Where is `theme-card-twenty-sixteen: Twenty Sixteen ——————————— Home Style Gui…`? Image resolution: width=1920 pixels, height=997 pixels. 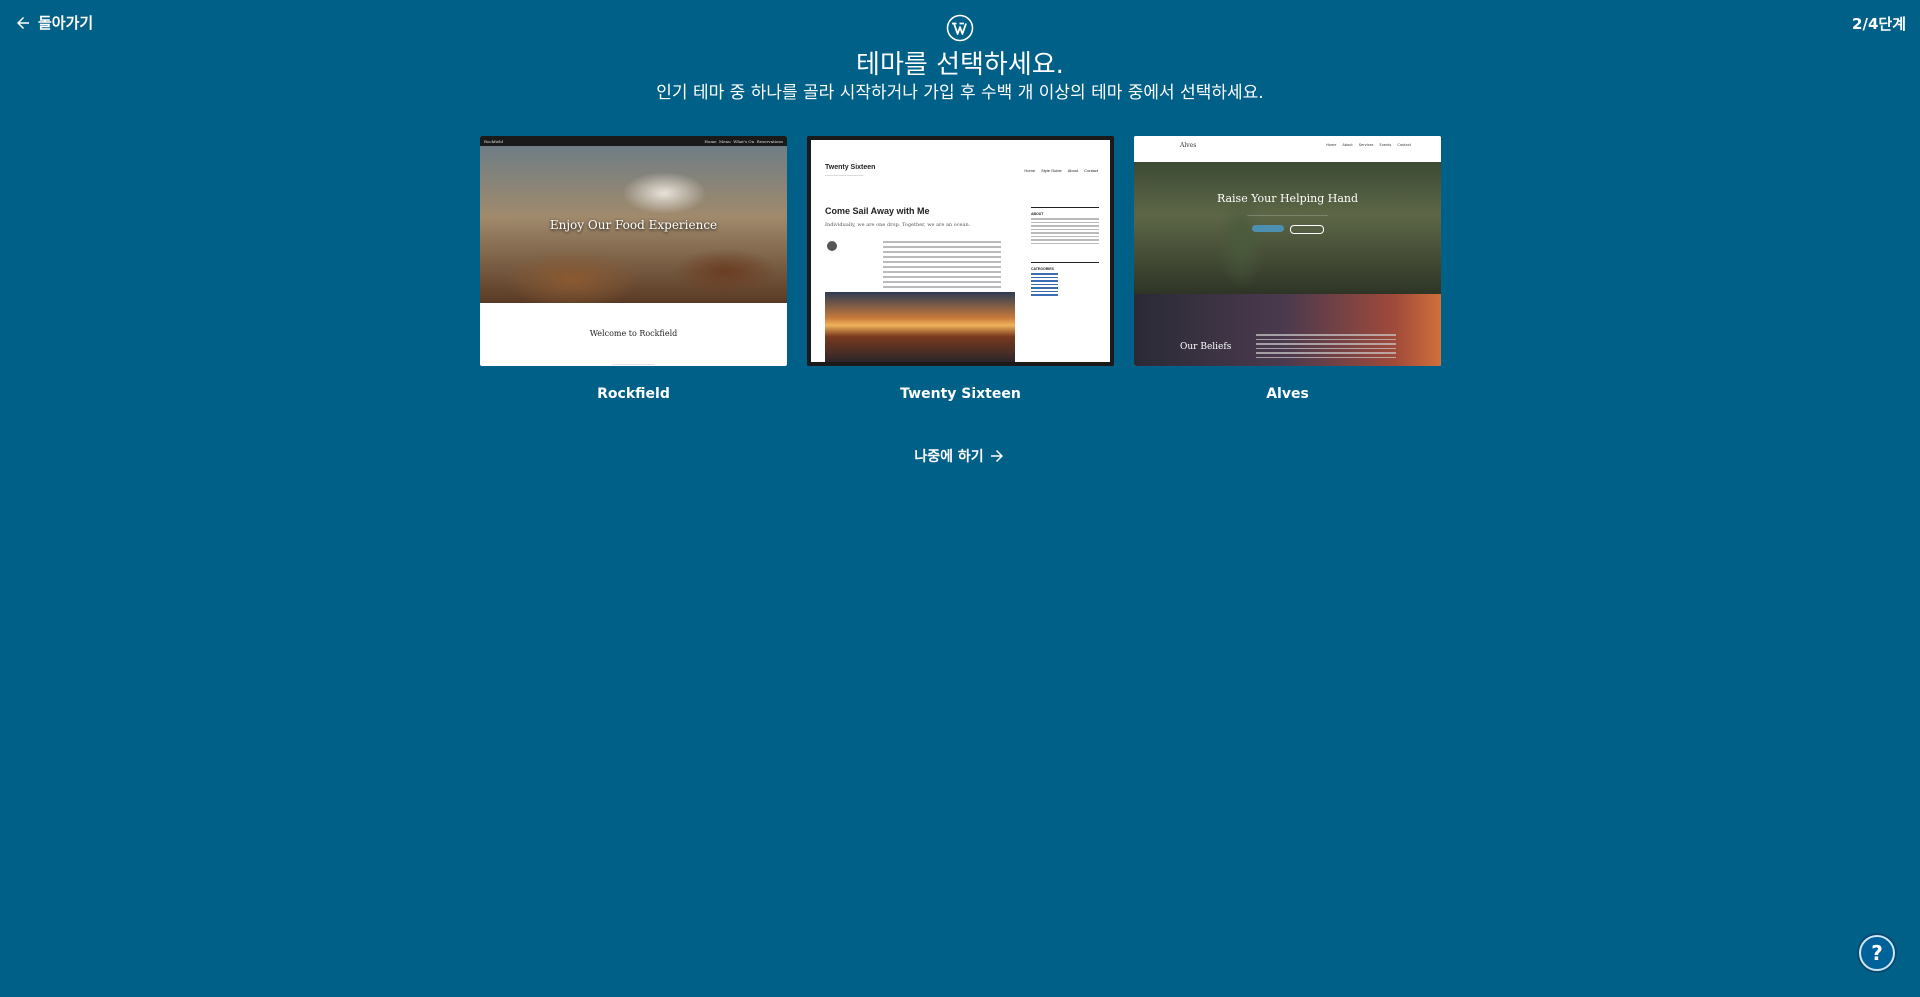
theme-card-twenty-sixteen: Twenty Sixteen ——————————— Home Style Gui… is located at coordinates (960, 269).